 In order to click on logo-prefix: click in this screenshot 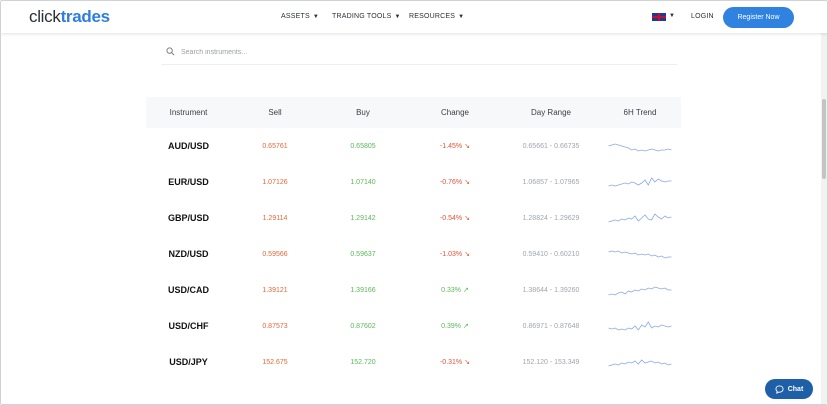, I will do `click(45, 16)`.